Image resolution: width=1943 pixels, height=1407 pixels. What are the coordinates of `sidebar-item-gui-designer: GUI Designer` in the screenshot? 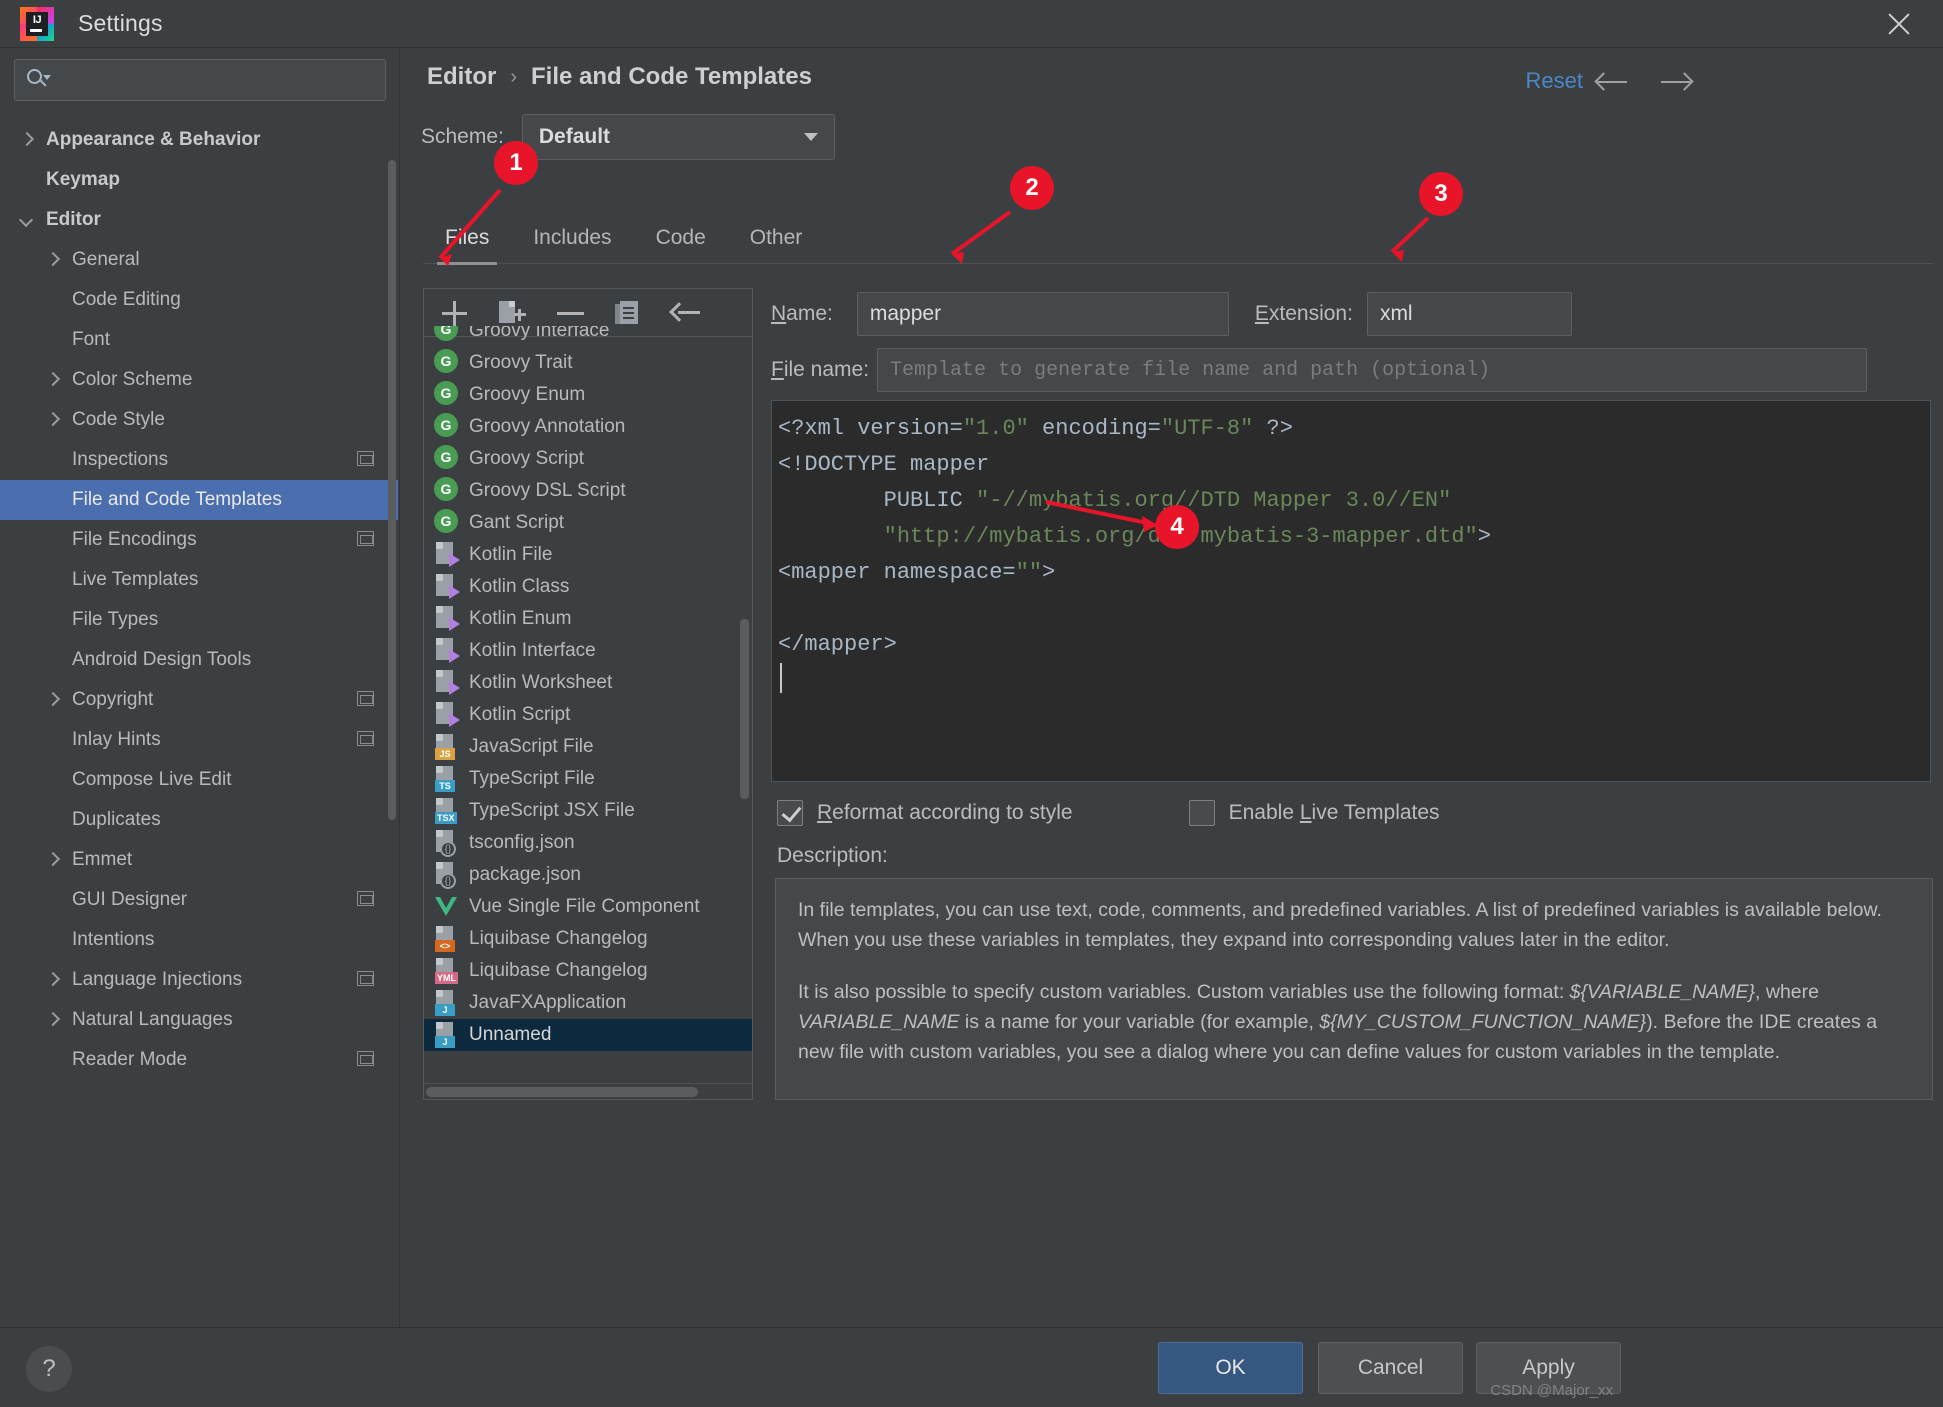 It's located at (199, 900).